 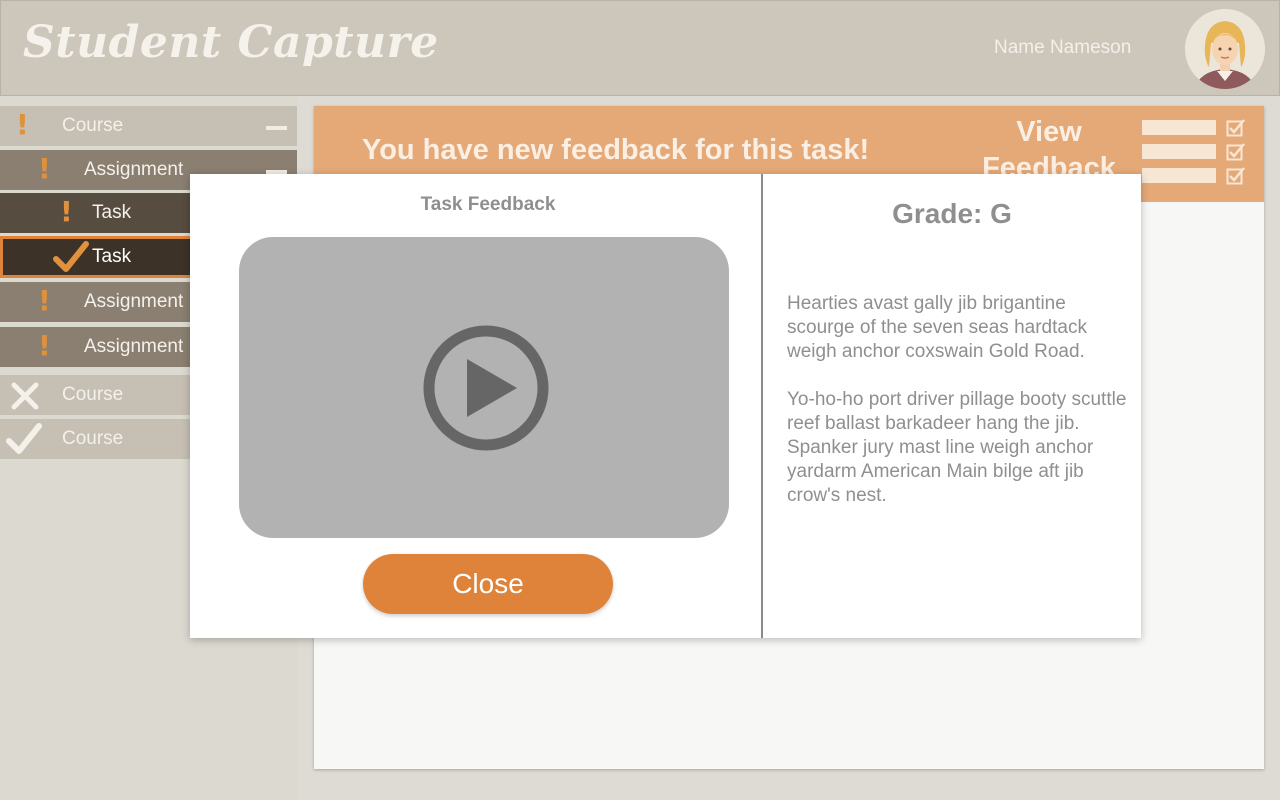 I want to click on banner-message: You have new feedback for this task!, so click(x=616, y=150).